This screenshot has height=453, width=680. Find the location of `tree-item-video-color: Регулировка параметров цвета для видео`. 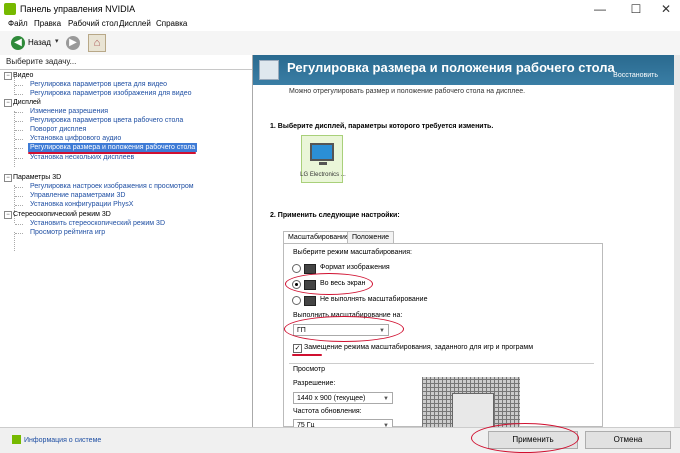

tree-item-video-color: Регулировка параметров цвета для видео is located at coordinates (98, 84).